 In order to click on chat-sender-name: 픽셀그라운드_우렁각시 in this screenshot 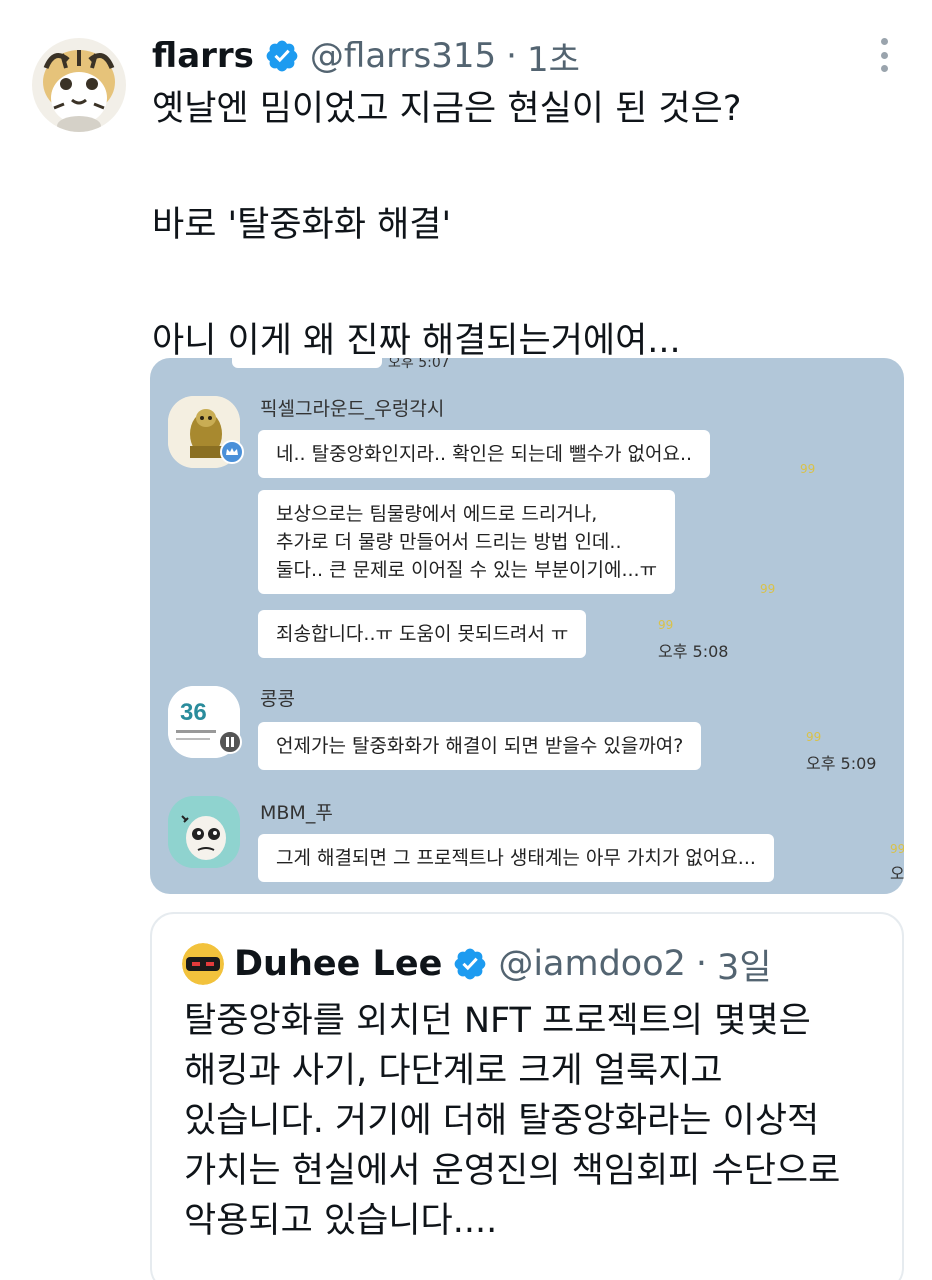, I will do `click(352, 409)`.